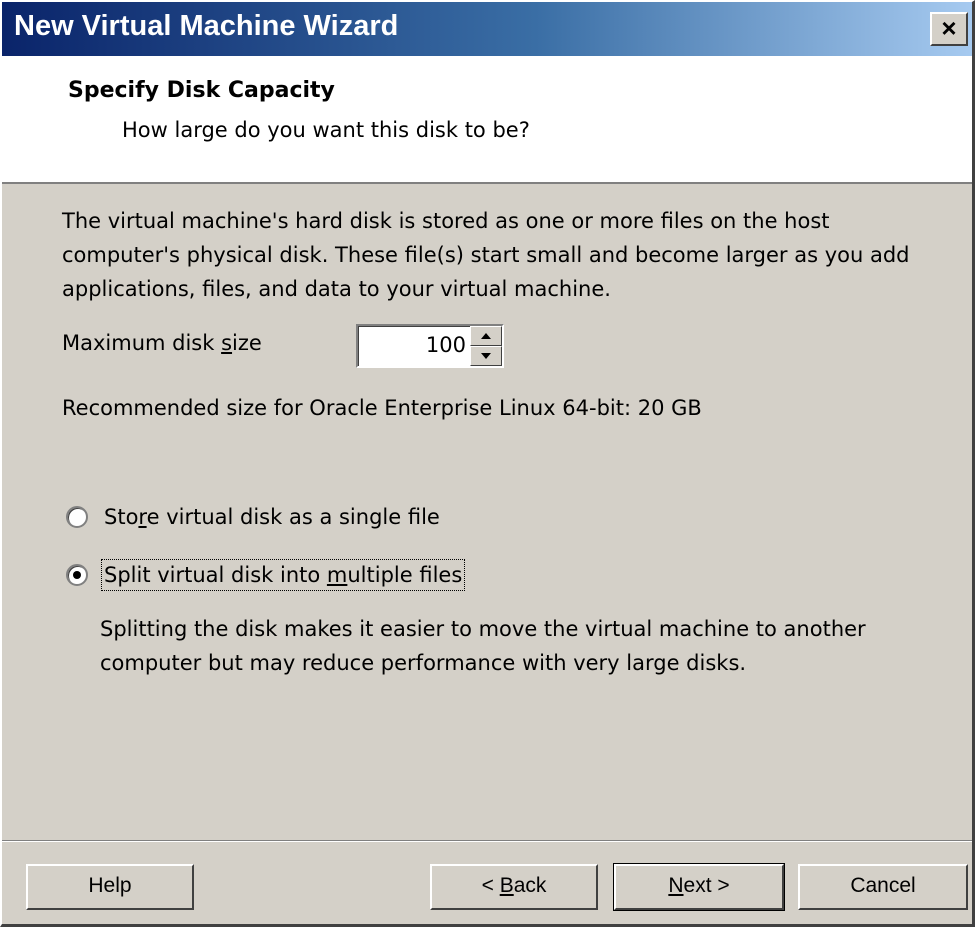  I want to click on split-label-accel: m, so click(337, 575).